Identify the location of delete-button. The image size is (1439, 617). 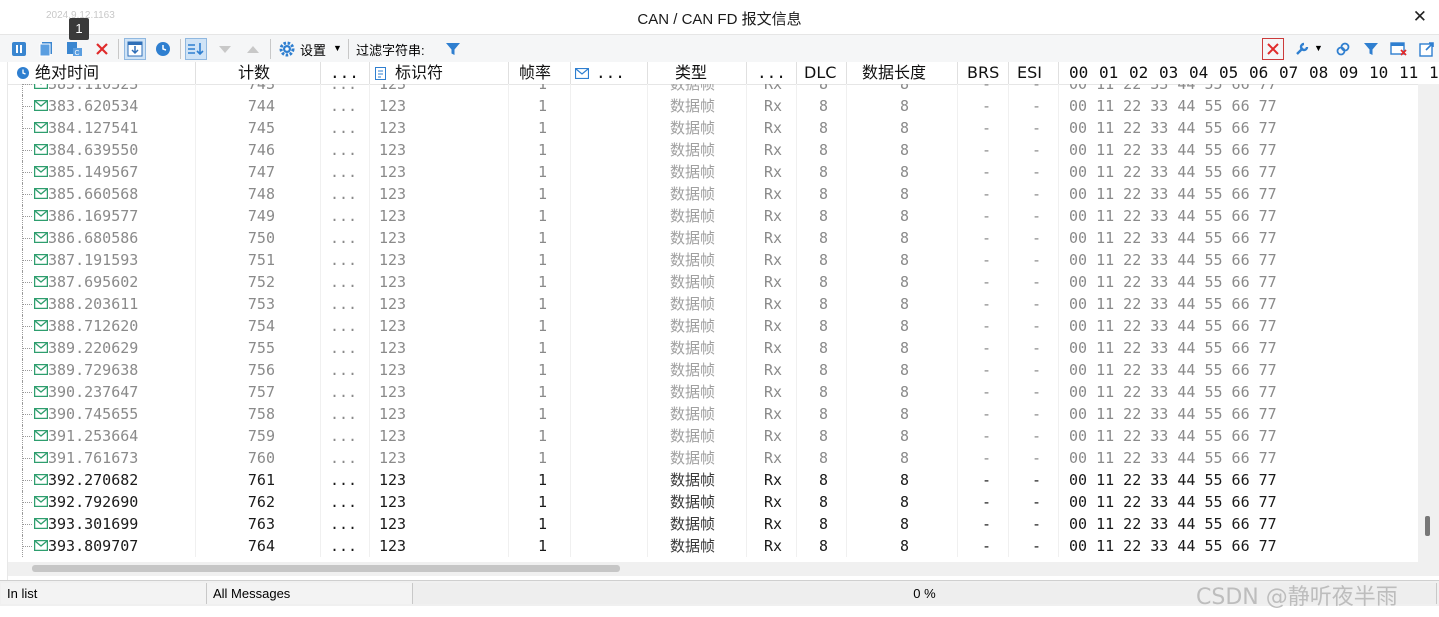
(102, 49).